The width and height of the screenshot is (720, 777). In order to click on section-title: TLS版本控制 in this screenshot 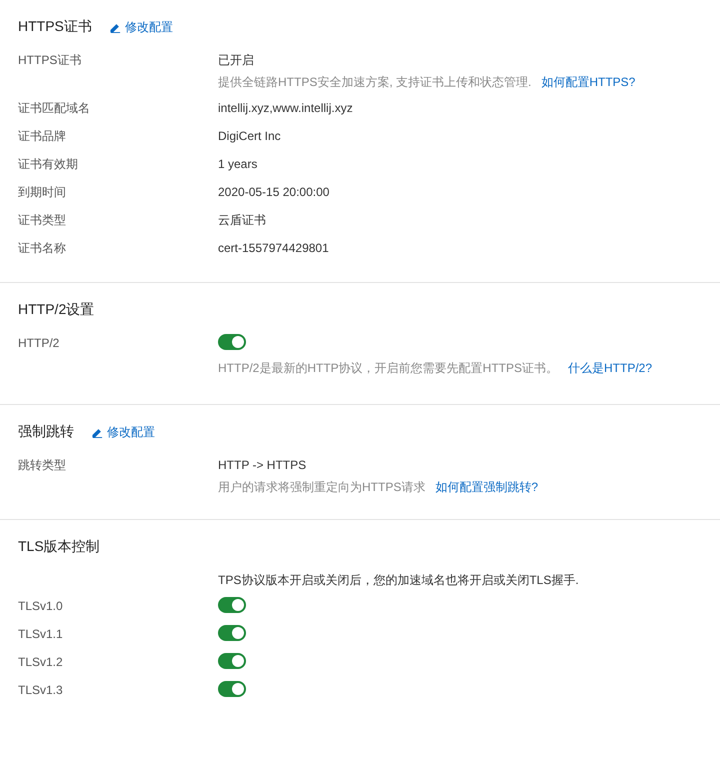, I will do `click(59, 547)`.